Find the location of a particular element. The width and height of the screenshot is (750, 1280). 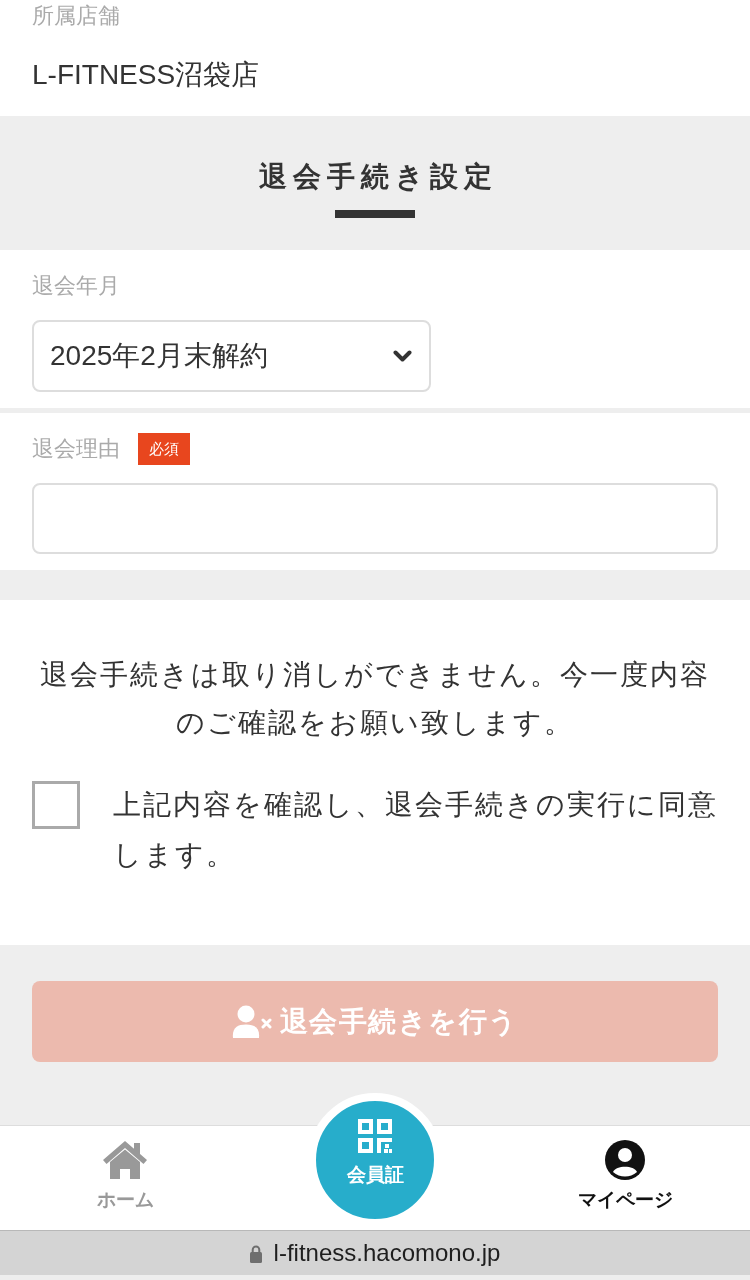

store-label: 所属店舗 is located at coordinates (76, 16).